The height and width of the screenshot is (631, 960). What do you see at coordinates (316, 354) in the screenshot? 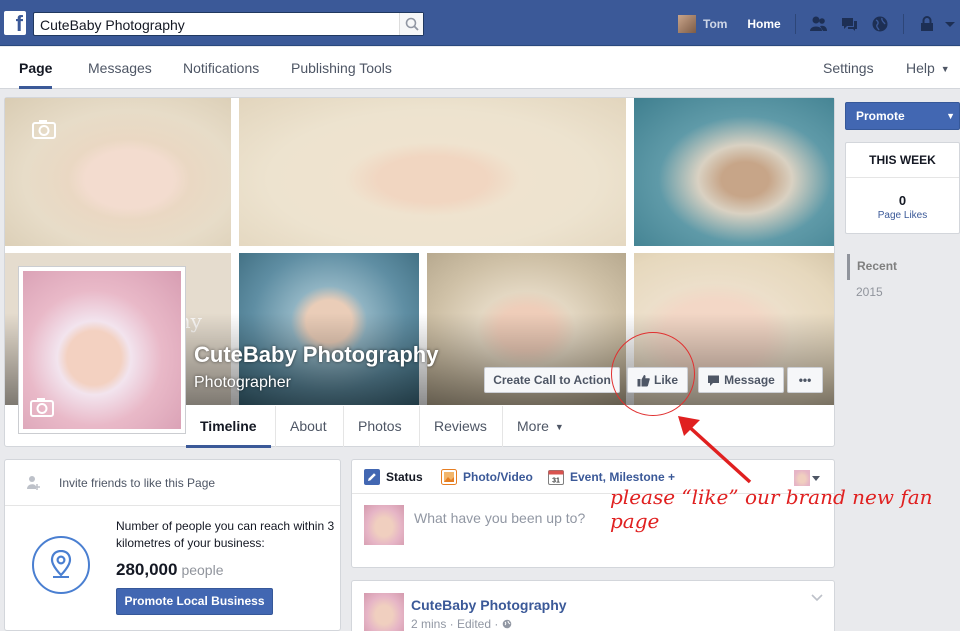
I see `page-title: CuteBaby Photography` at bounding box center [316, 354].